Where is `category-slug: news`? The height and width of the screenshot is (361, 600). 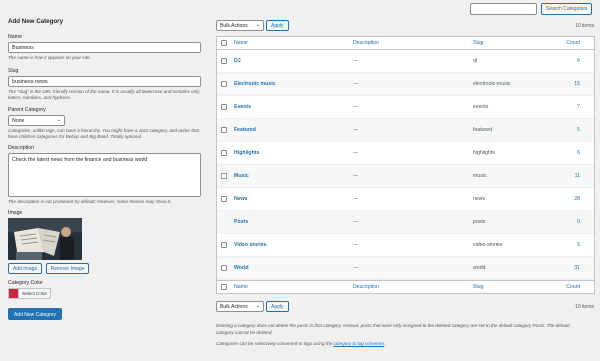
category-slug: news is located at coordinates (479, 199).